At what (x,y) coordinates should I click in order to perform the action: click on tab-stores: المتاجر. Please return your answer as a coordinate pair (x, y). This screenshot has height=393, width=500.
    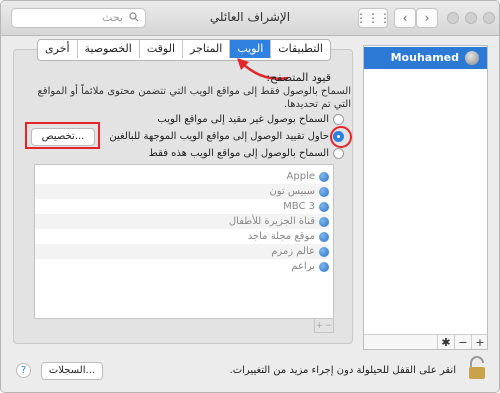
    Looking at the image, I should click on (205, 49).